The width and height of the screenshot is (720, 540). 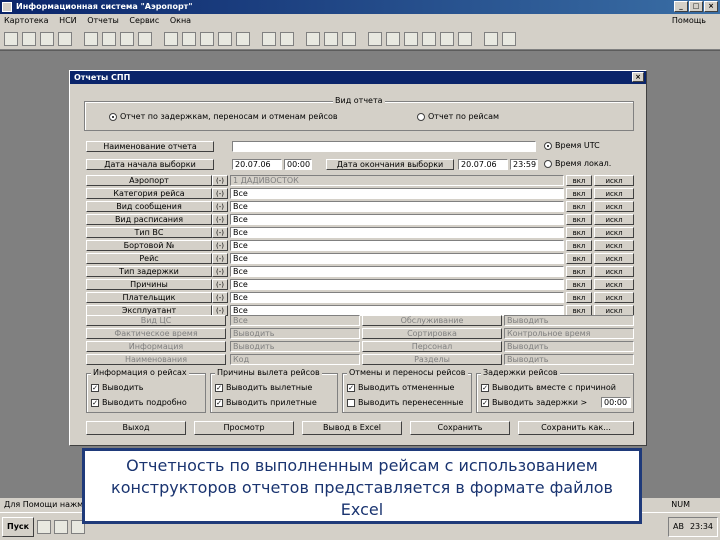 What do you see at coordinates (577, 164) in the screenshot?
I see `radio-time-local: Время локал.` at bounding box center [577, 164].